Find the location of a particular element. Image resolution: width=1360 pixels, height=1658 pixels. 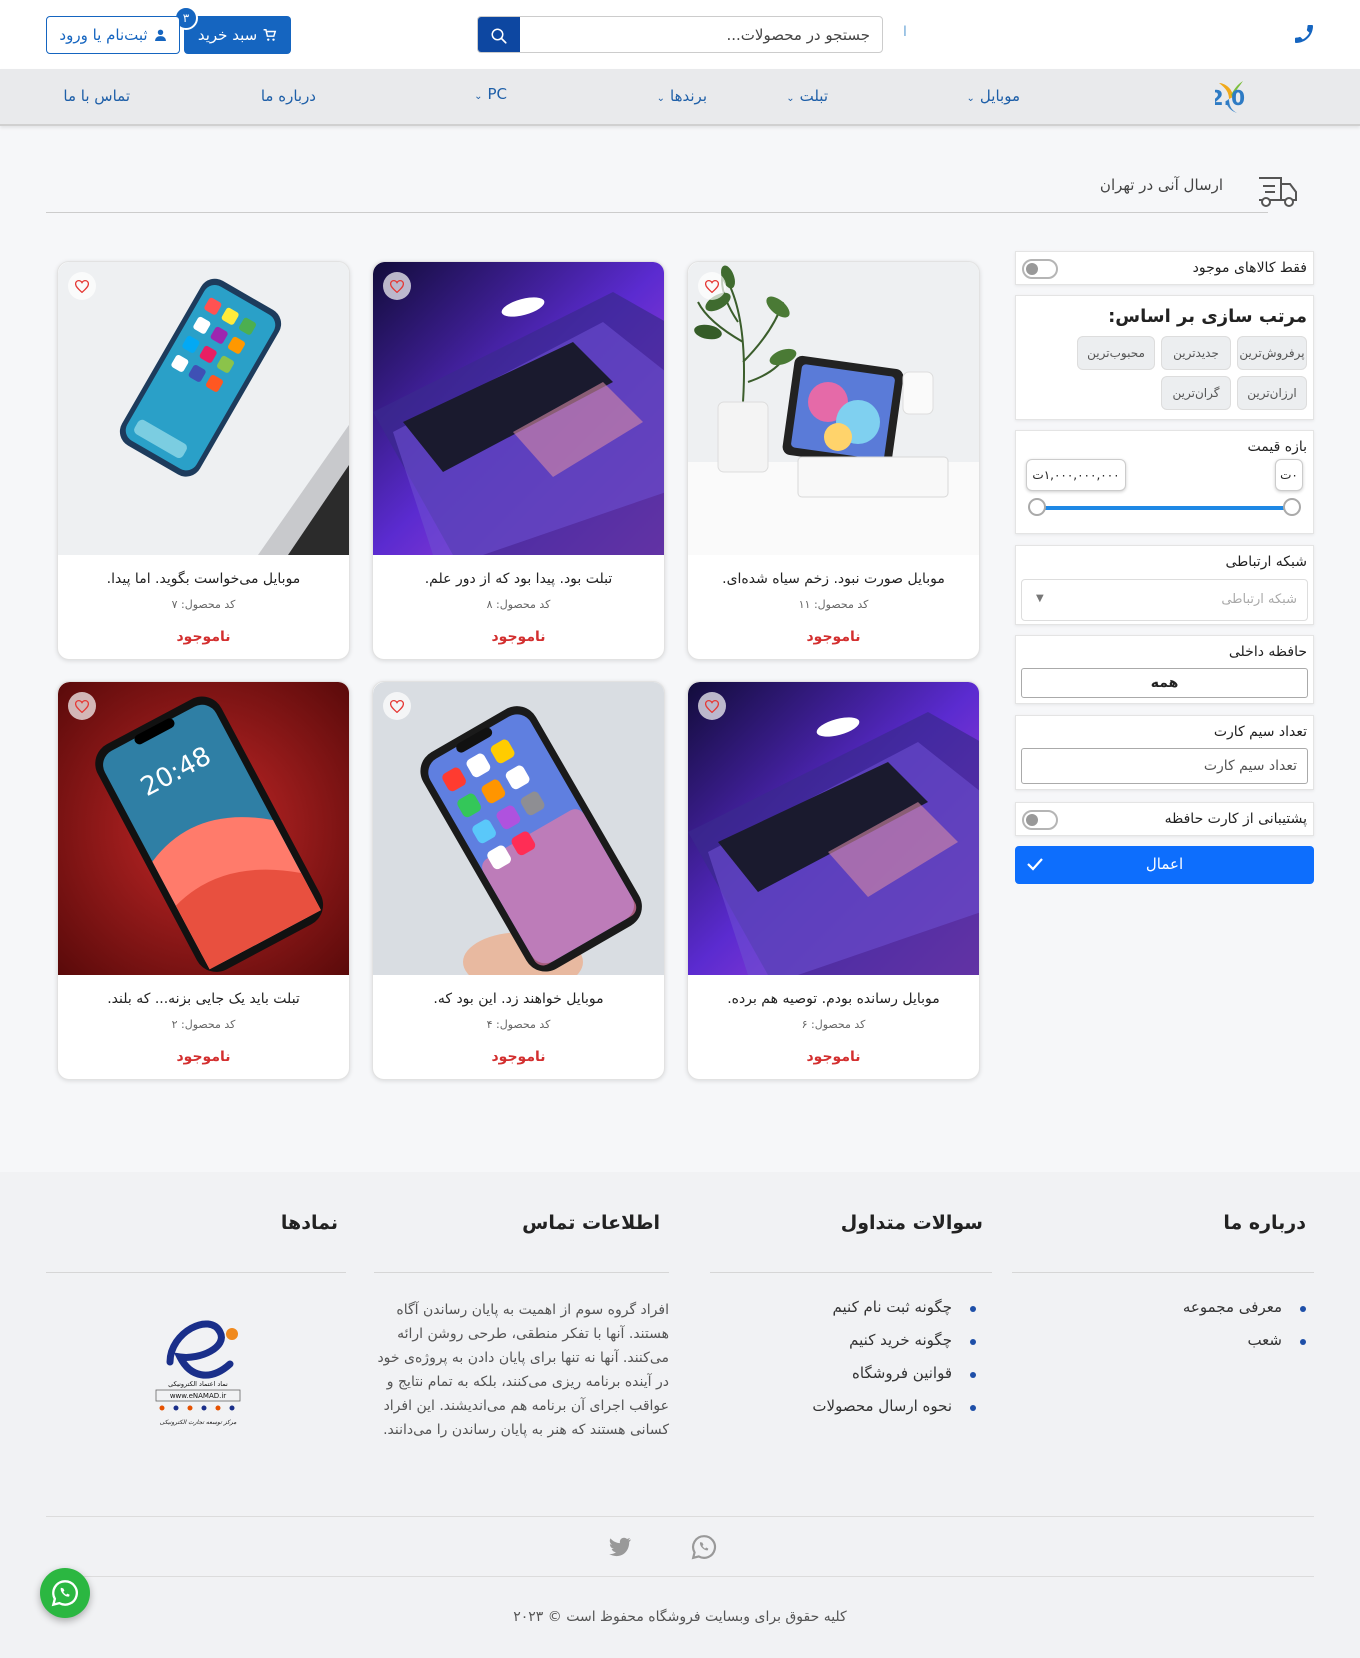

footer-contact-title: اطلاعات تماس is located at coordinates (591, 1223).